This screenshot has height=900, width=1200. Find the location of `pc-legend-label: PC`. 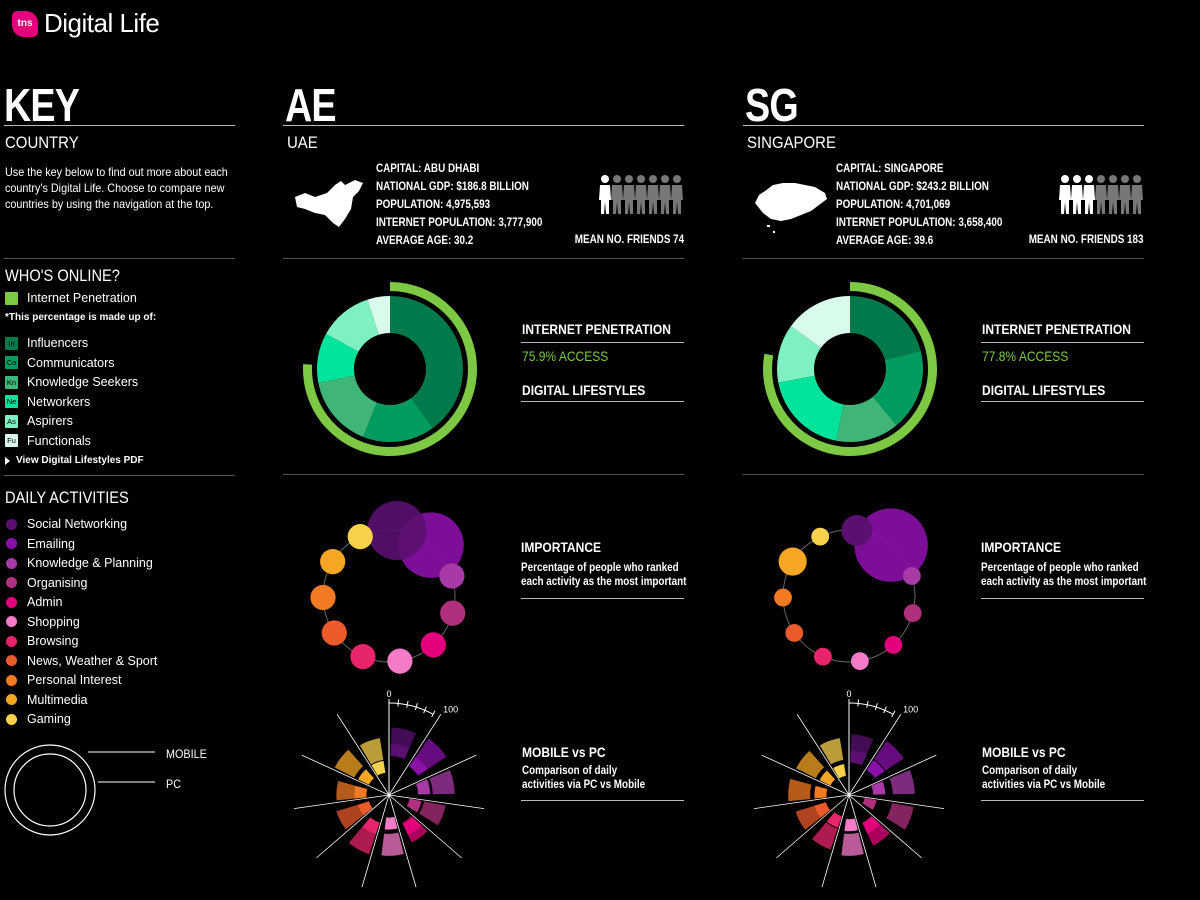

pc-legend-label: PC is located at coordinates (174, 784).